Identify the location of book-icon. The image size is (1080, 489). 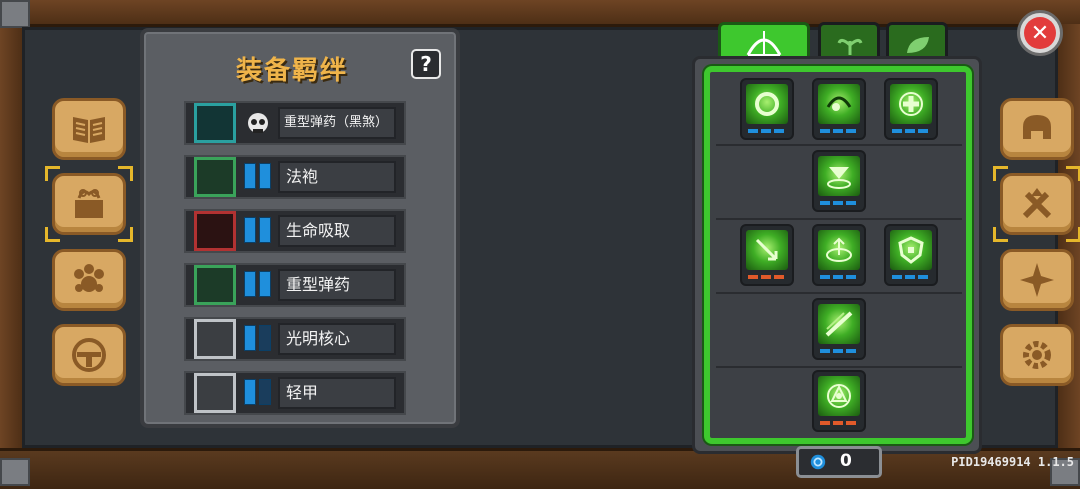
(89, 130).